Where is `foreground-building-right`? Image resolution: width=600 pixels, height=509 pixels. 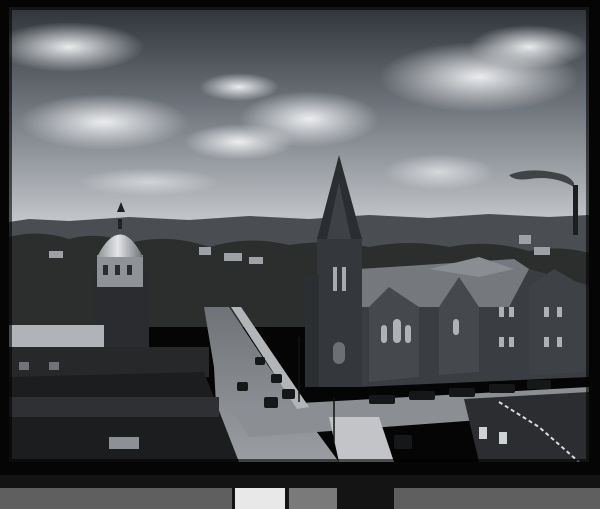 foreground-building-right is located at coordinates (526, 427).